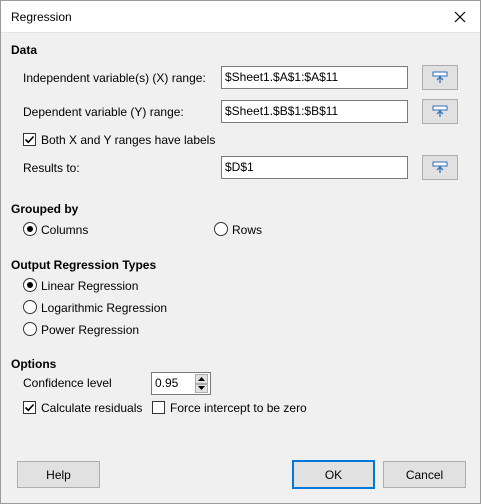  What do you see at coordinates (51, 168) in the screenshot?
I see `results-to-label: Results to:` at bounding box center [51, 168].